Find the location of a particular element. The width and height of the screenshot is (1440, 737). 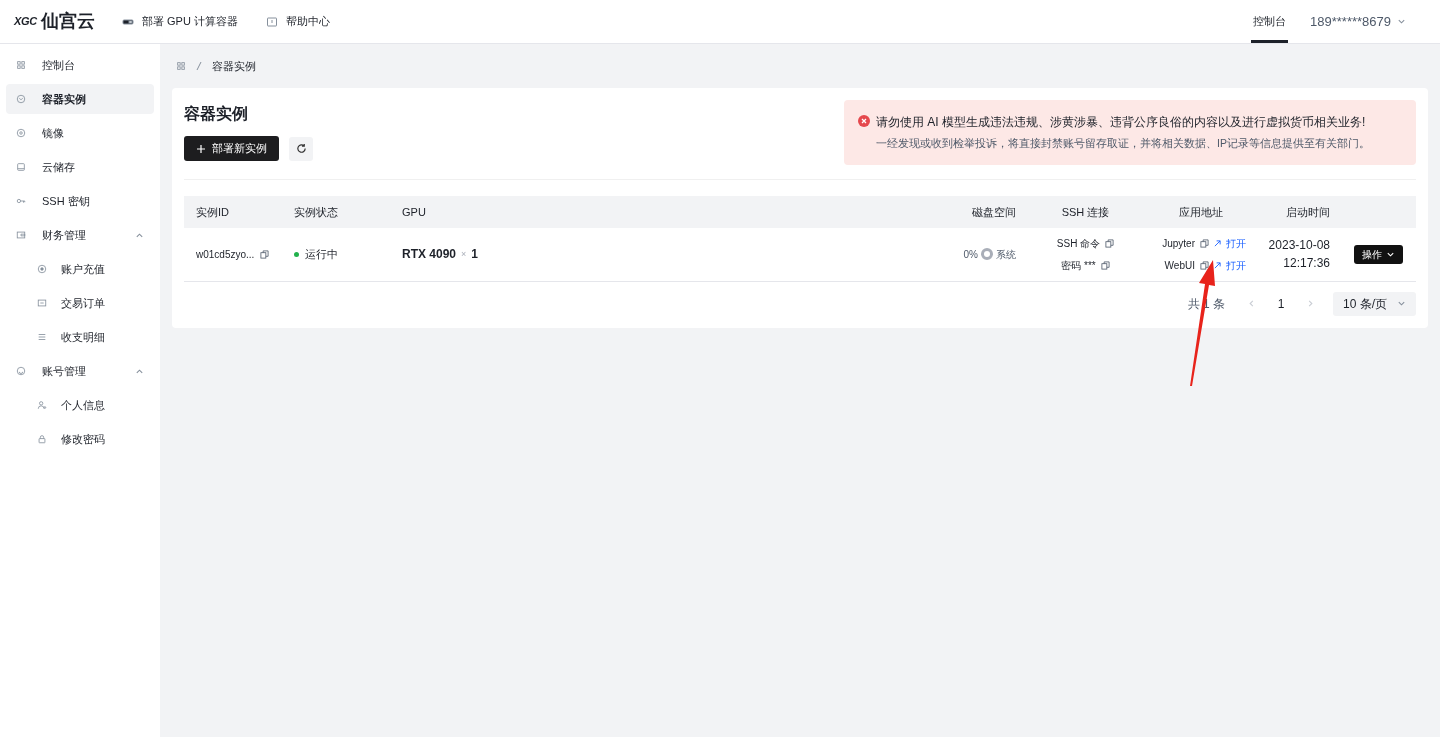

grid-icon is located at coordinates (21, 65).